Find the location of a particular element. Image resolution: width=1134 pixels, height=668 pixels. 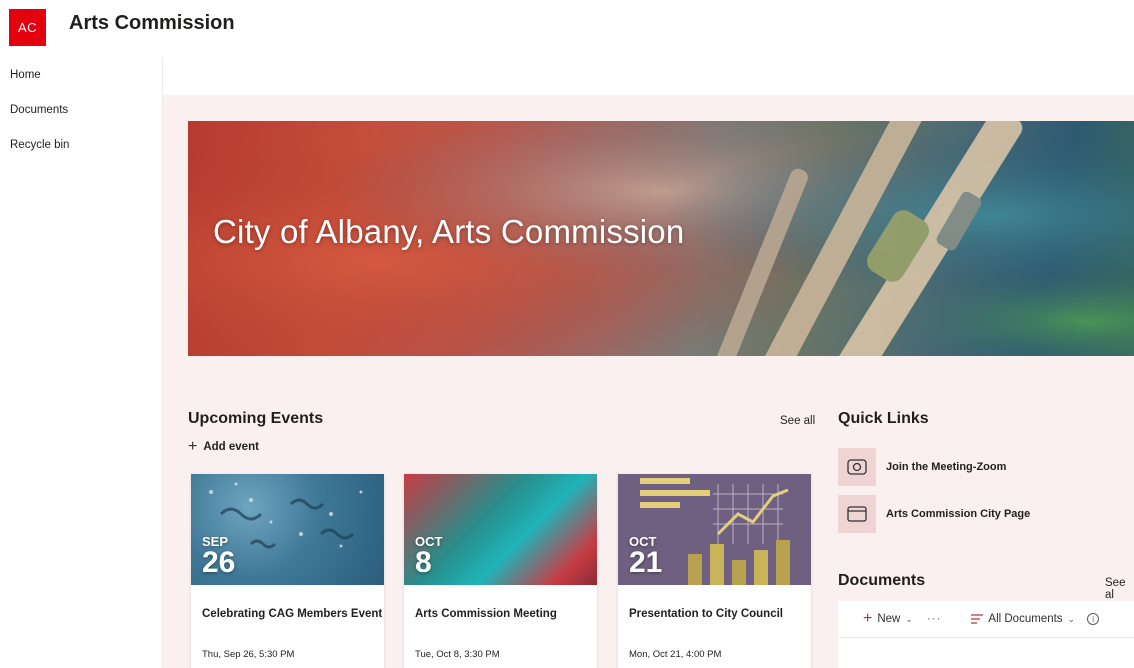

view-label: All Documents is located at coordinates (1025, 619).